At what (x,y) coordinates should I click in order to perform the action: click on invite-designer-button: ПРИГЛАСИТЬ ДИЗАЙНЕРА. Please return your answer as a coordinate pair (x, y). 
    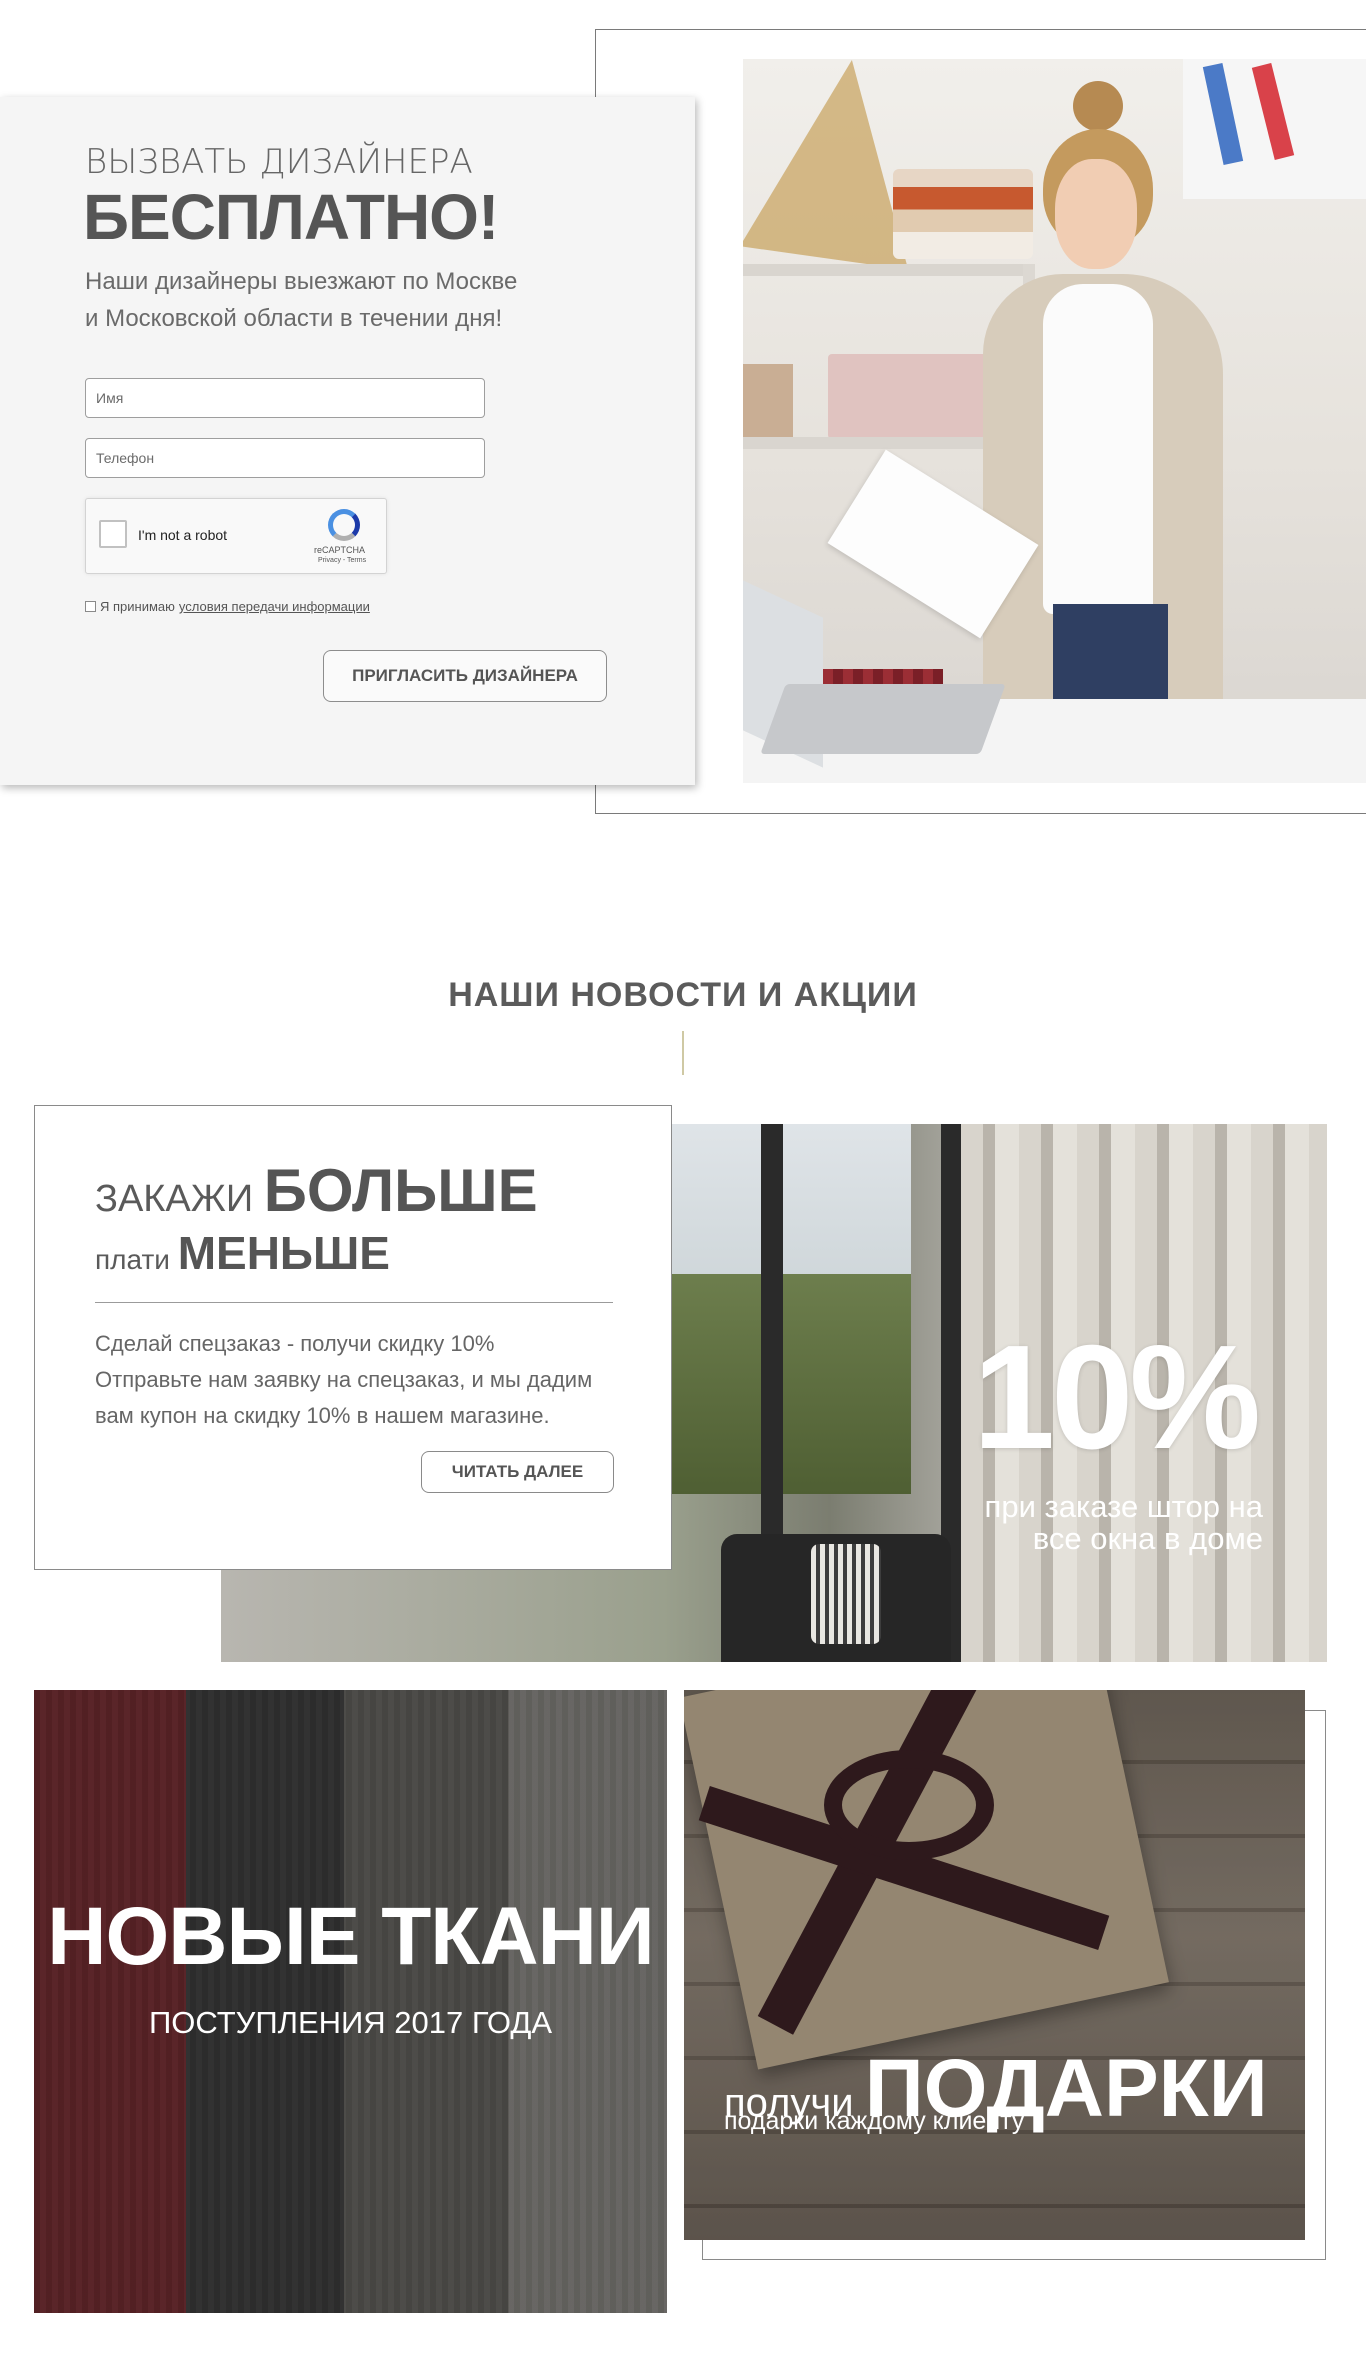
    Looking at the image, I should click on (465, 676).